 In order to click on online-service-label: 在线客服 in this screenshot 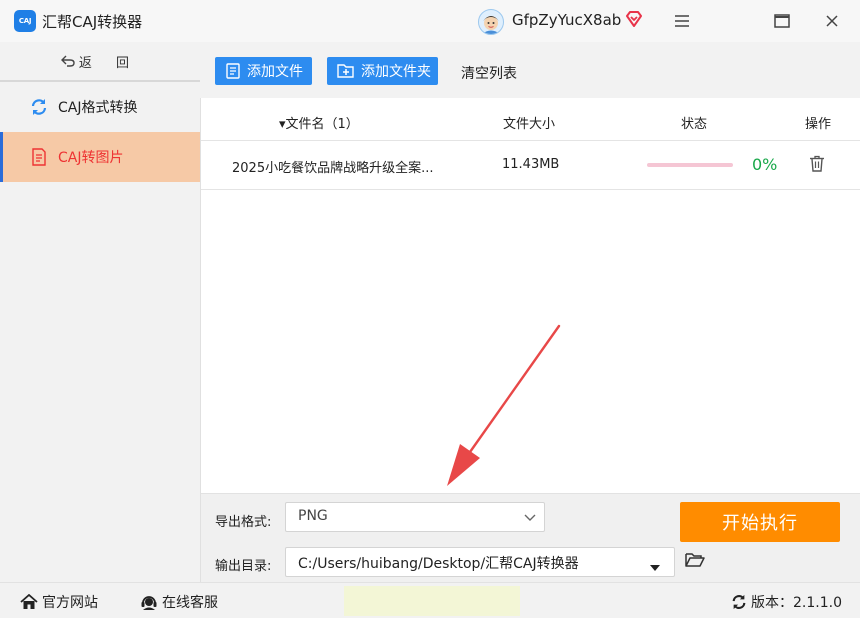, I will do `click(190, 603)`.